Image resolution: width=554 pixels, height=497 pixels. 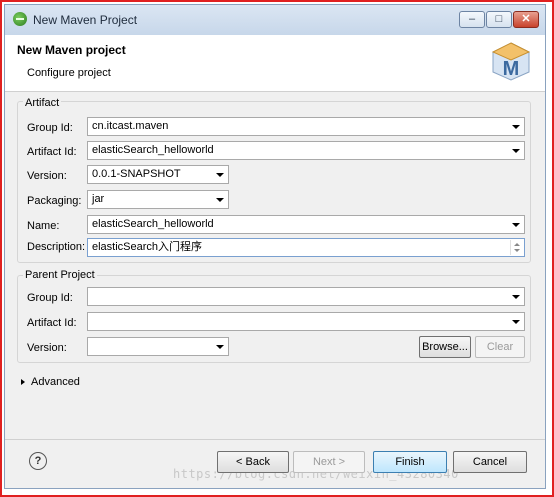 I want to click on parent-project-legend: Parent Project, so click(x=60, y=275).